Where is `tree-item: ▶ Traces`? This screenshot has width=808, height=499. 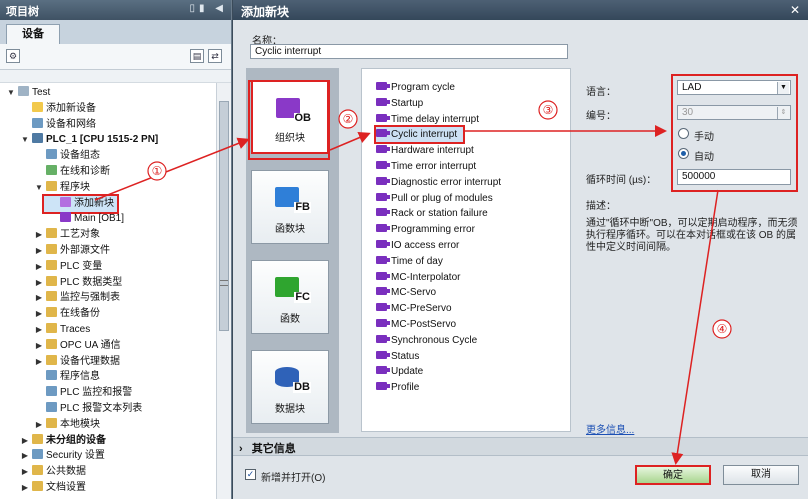 tree-item: ▶ Traces is located at coordinates (45, 330).